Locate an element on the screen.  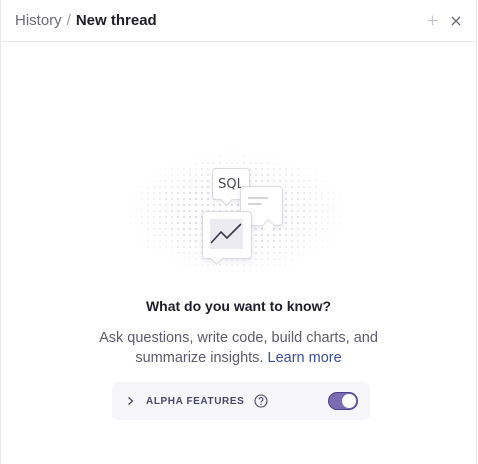
chevron-right-icon is located at coordinates (131, 401).